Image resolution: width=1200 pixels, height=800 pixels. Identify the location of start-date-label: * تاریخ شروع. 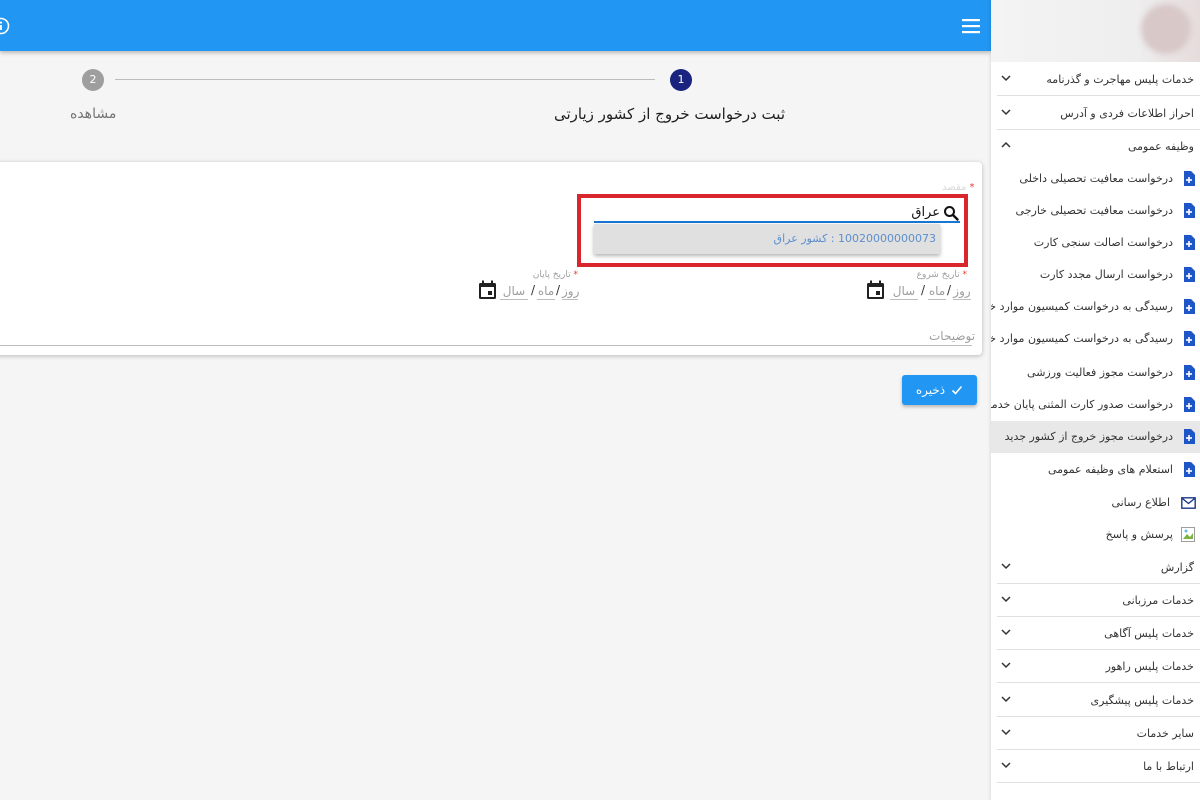
(942, 275).